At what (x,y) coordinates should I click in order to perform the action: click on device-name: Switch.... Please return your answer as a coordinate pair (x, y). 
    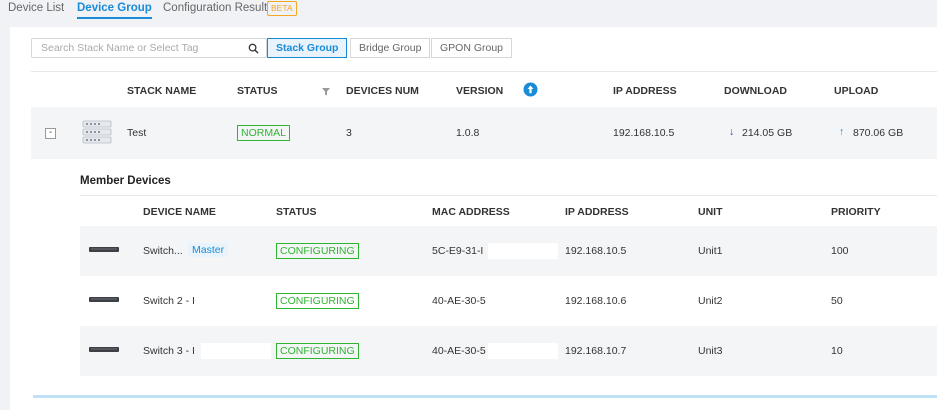
    Looking at the image, I should click on (163, 251).